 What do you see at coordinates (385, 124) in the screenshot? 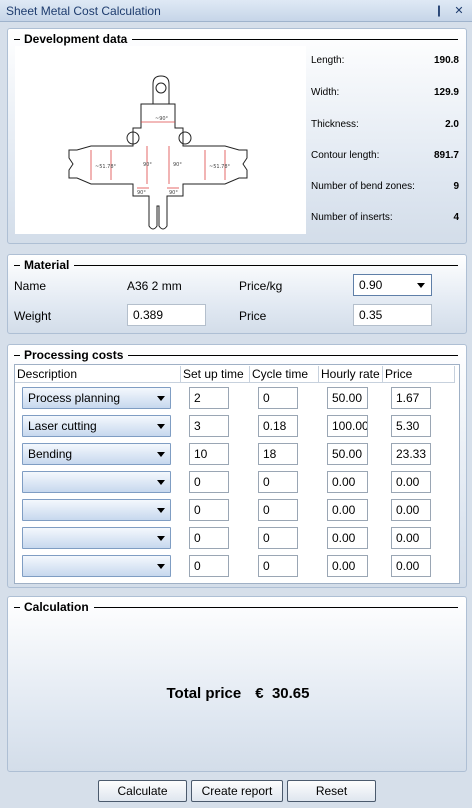
I see `stat-thickness: Thickness: 2.0` at bounding box center [385, 124].